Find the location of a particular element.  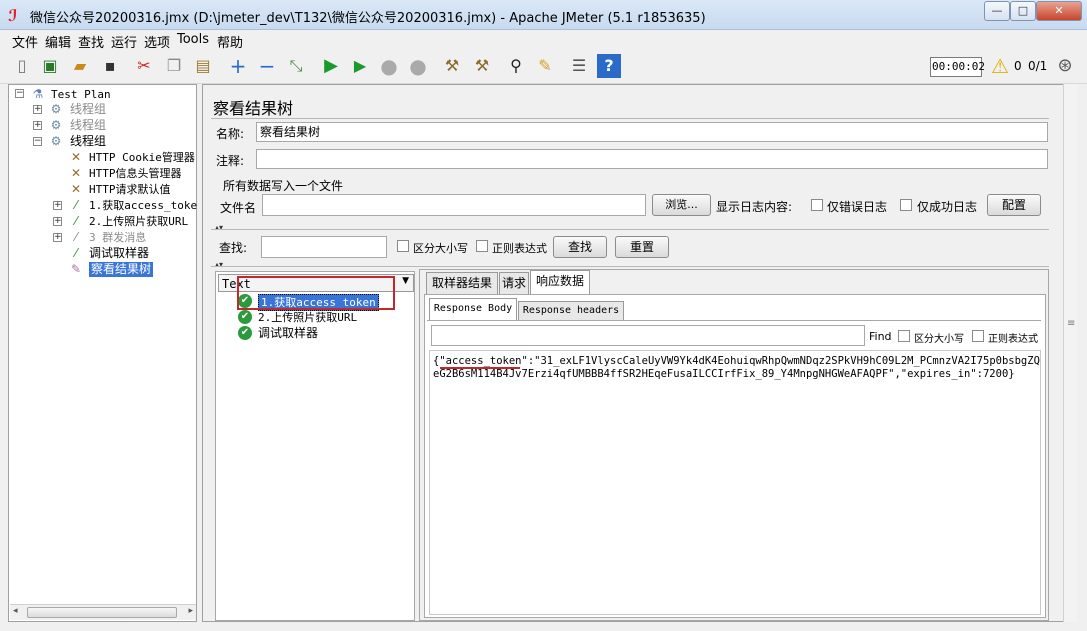

shutdown-icon: ● is located at coordinates (418, 66).